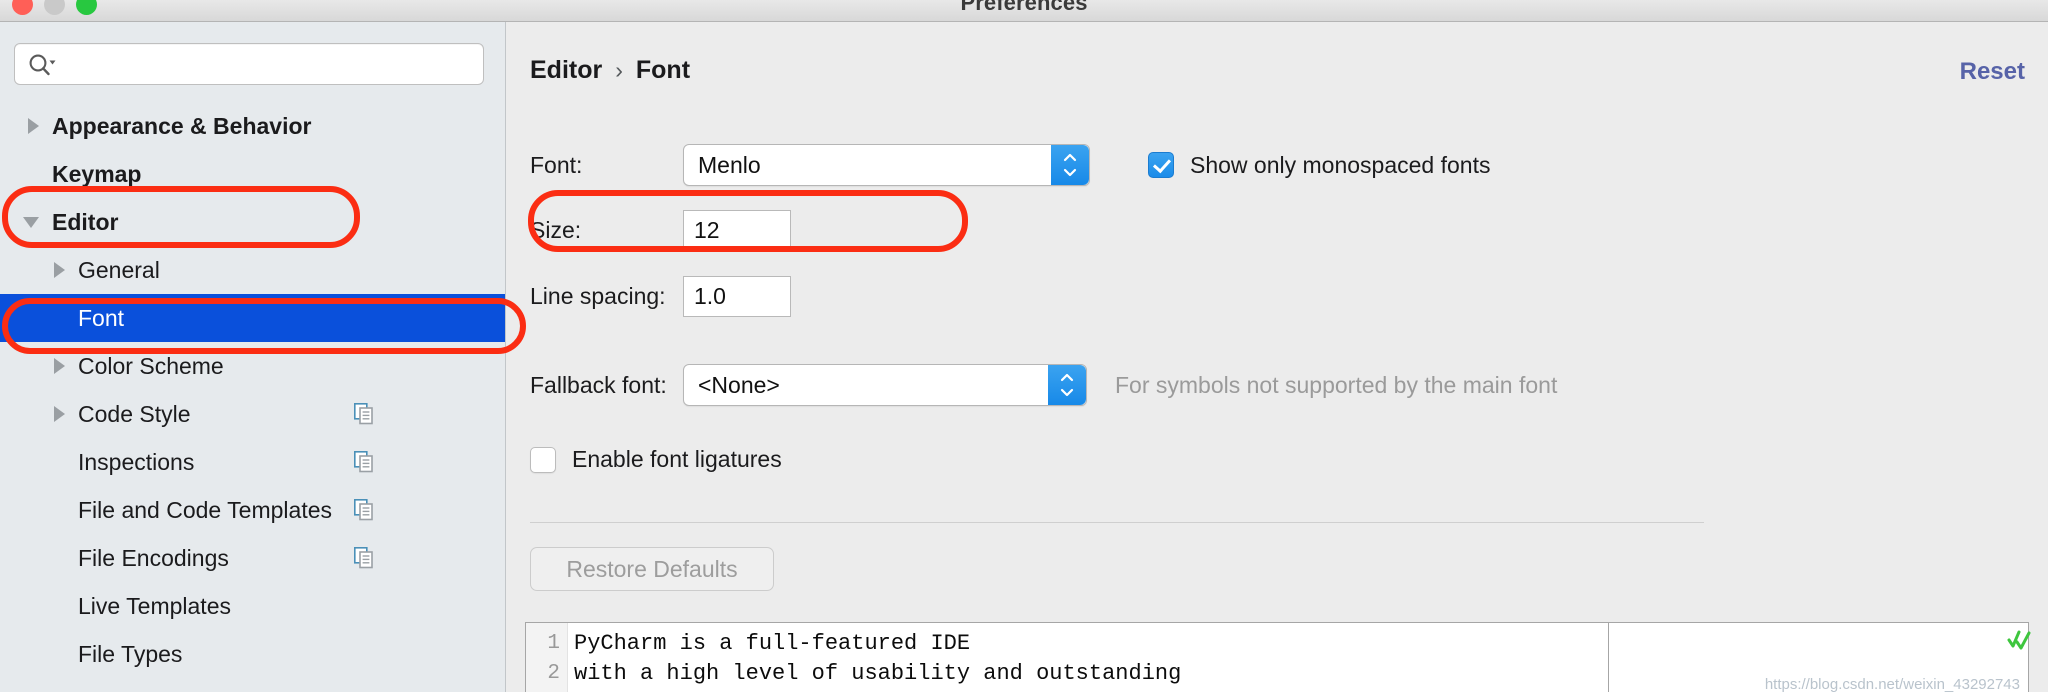  What do you see at coordinates (1892, 684) in the screenshot?
I see `watermark-text: https://blog.csdn.net/weixin_43292743` at bounding box center [1892, 684].